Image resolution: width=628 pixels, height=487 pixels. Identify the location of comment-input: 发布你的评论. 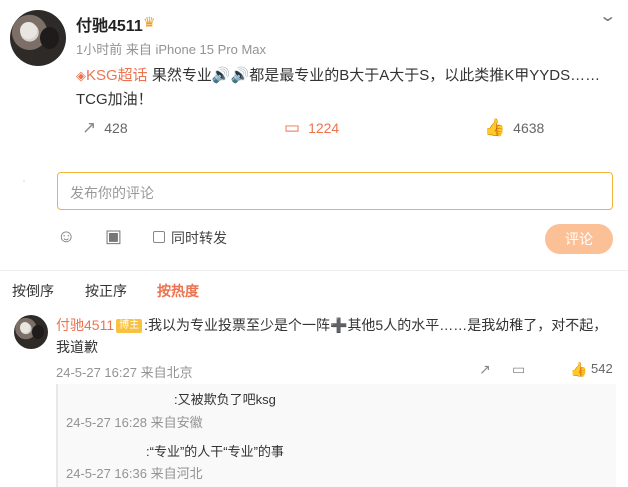
(335, 191).